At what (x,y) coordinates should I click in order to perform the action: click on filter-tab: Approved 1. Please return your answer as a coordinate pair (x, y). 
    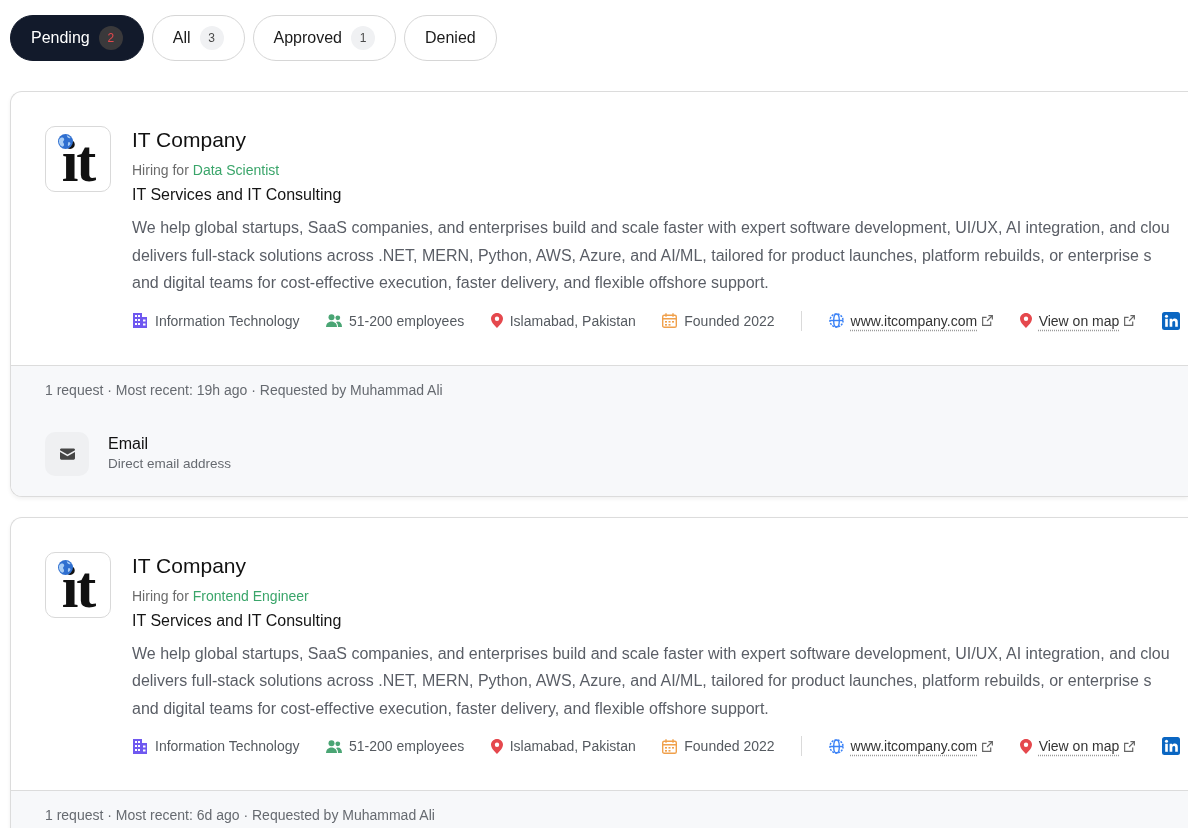
    Looking at the image, I should click on (324, 38).